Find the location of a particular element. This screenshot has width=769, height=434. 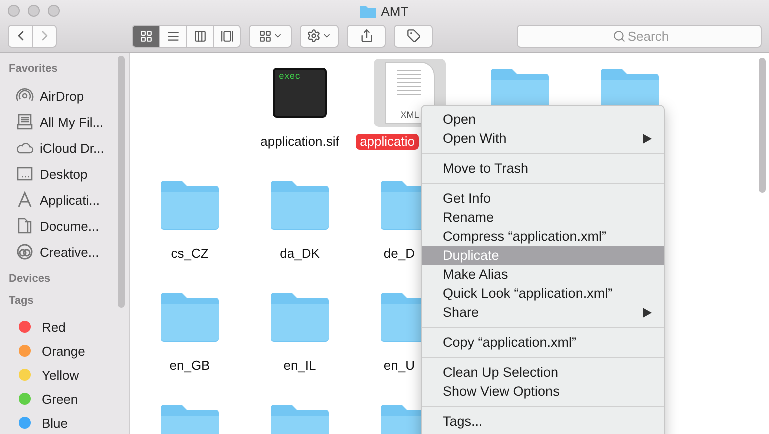

tag-icon is located at coordinates (413, 36).